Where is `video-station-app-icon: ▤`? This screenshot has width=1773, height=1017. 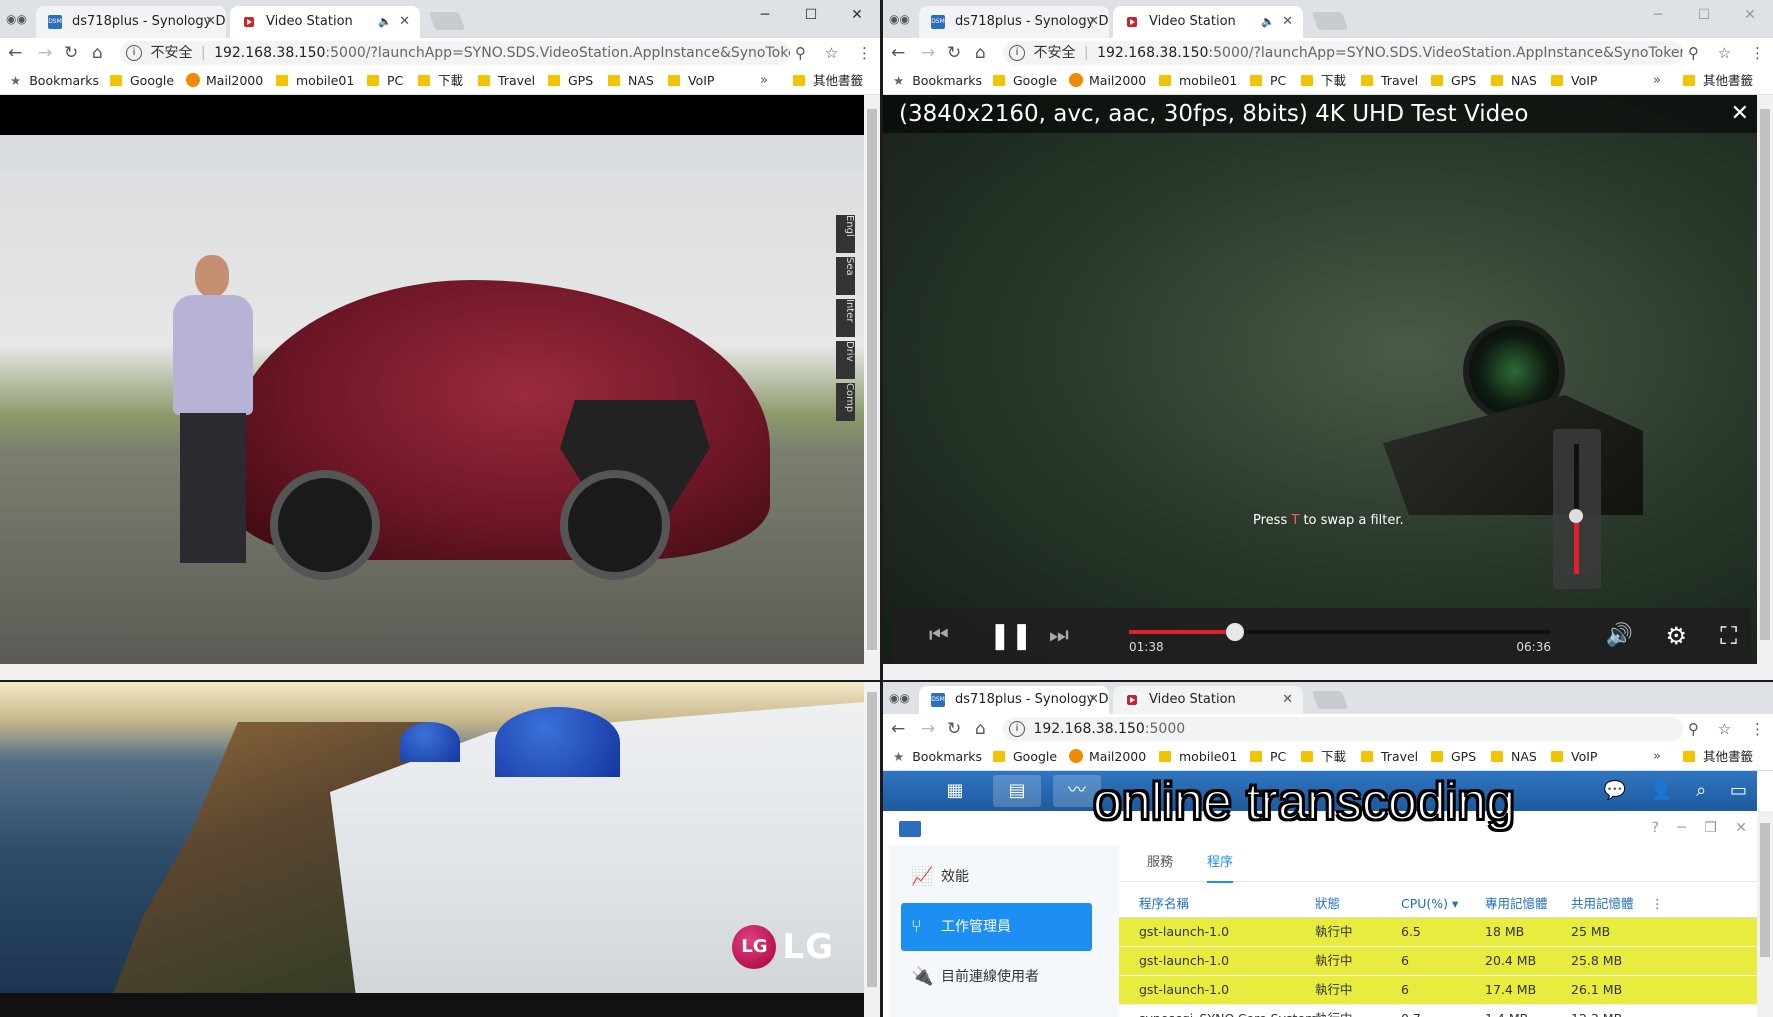
video-station-app-icon: ▤ is located at coordinates (1017, 791).